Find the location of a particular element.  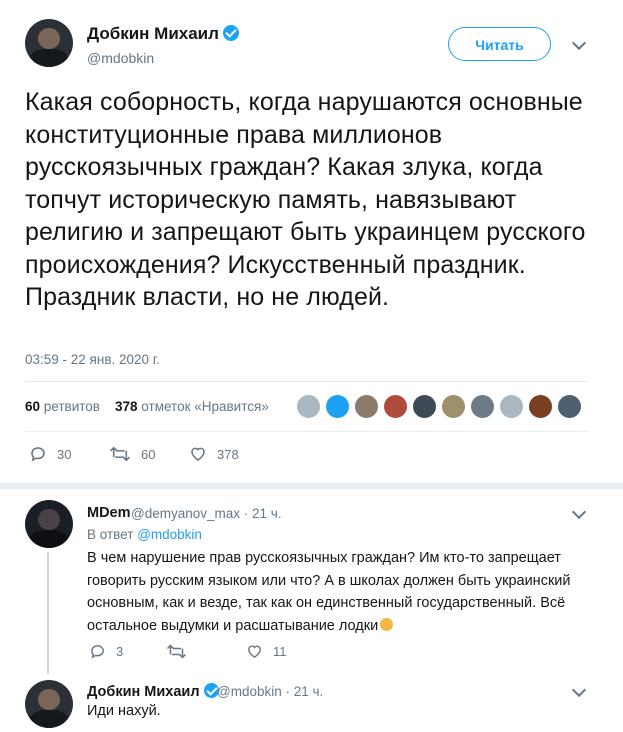

replying-to-link: @mdobkin is located at coordinates (169, 534).